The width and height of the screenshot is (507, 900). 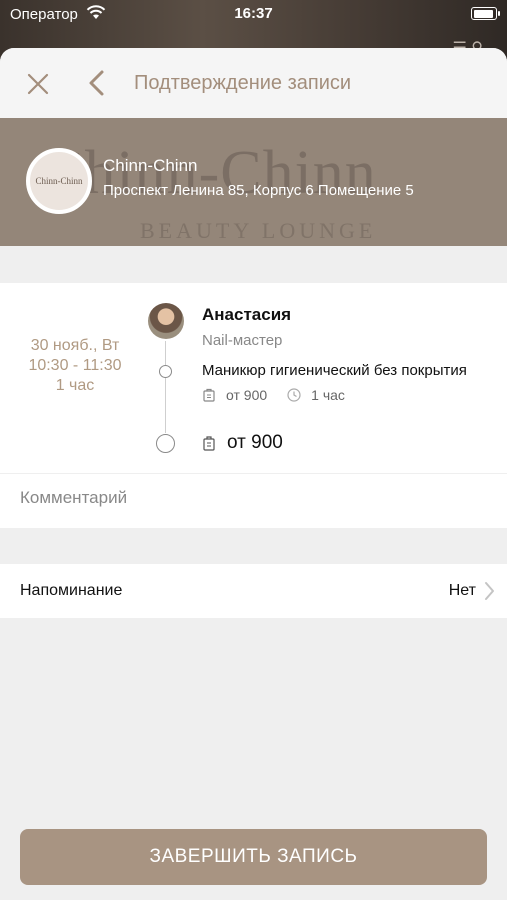 I want to click on service-name: Маникюр гигиенический без покрытия, so click(x=334, y=370).